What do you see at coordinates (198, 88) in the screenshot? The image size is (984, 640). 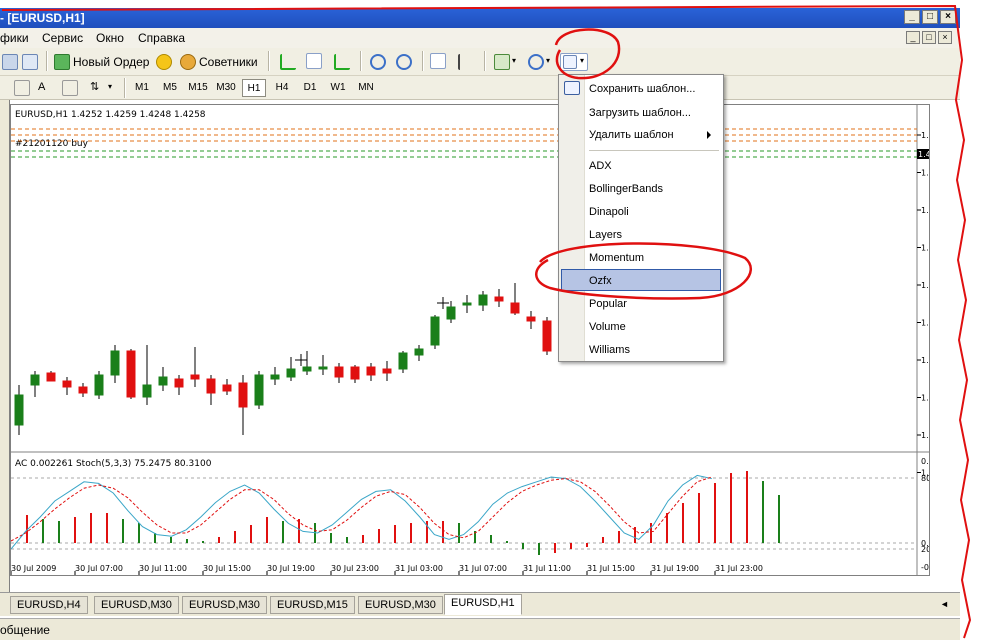 I see `timeframe-m15: M15` at bounding box center [198, 88].